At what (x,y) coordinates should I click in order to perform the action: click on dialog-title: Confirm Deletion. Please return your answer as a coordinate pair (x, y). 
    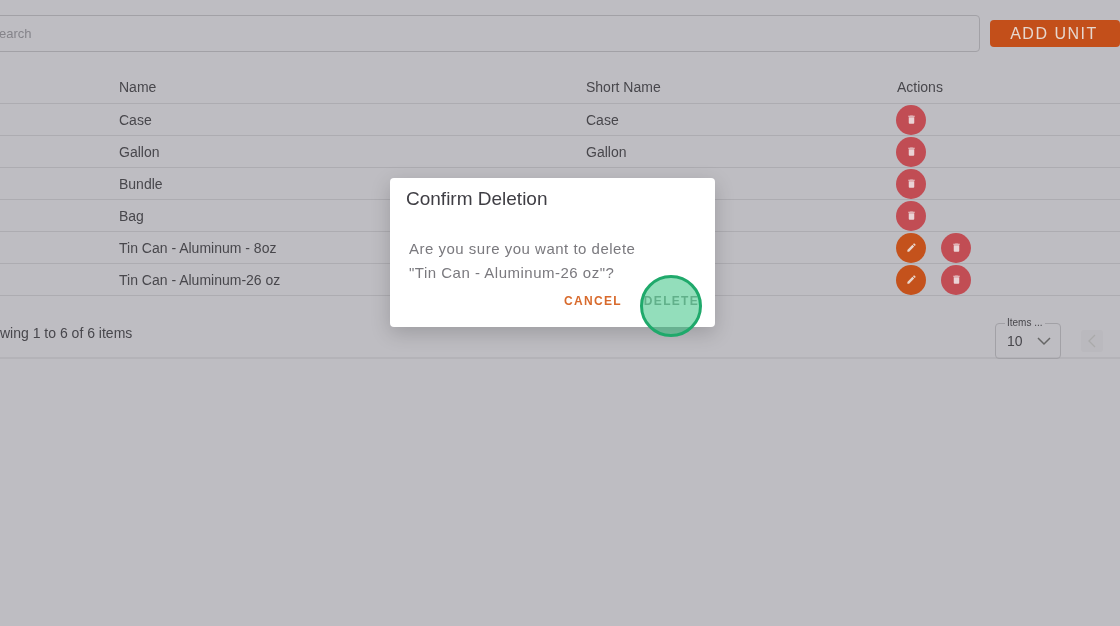
    Looking at the image, I should click on (477, 199).